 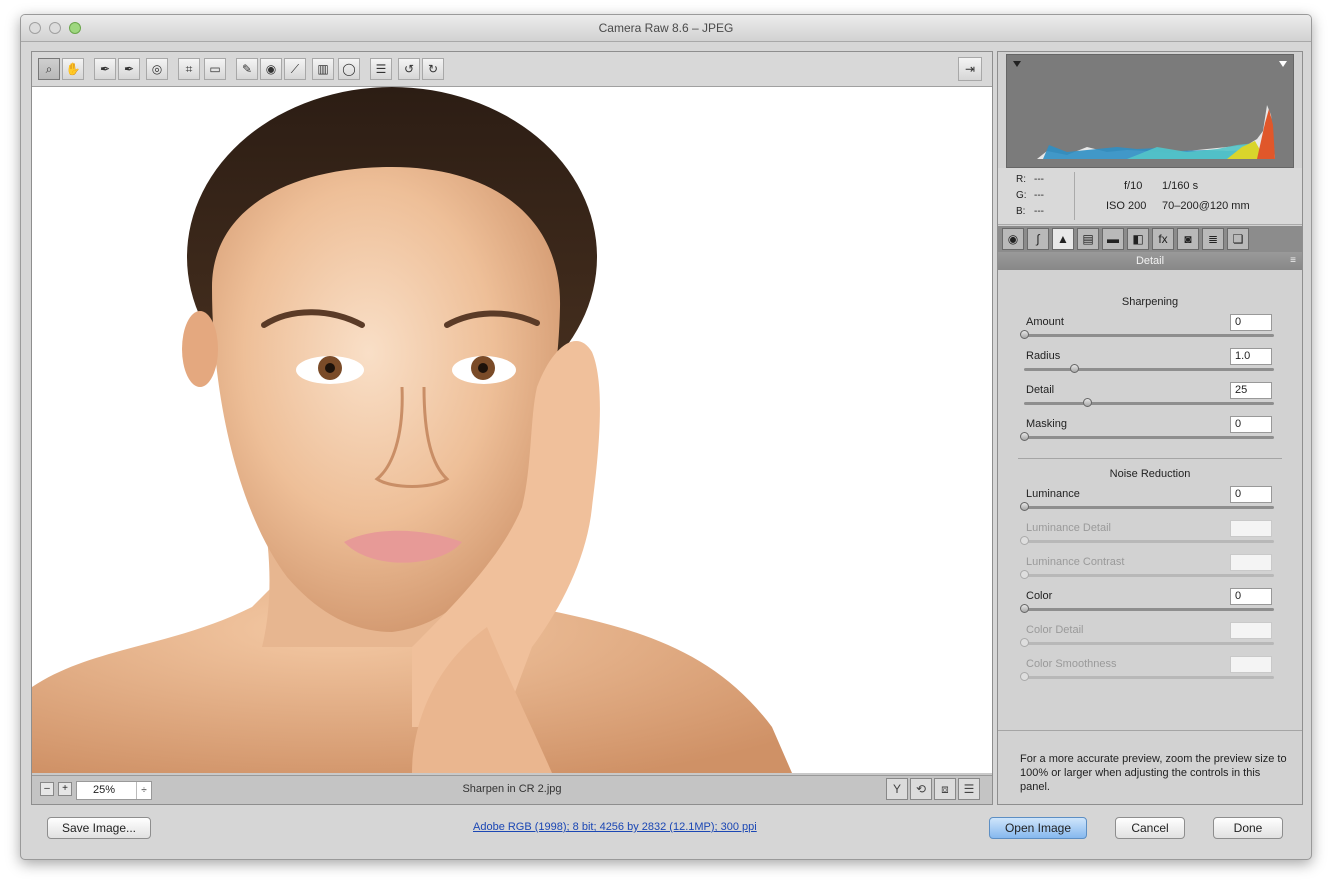 I want to click on color-smoothness-slider, so click(x=1147, y=676).